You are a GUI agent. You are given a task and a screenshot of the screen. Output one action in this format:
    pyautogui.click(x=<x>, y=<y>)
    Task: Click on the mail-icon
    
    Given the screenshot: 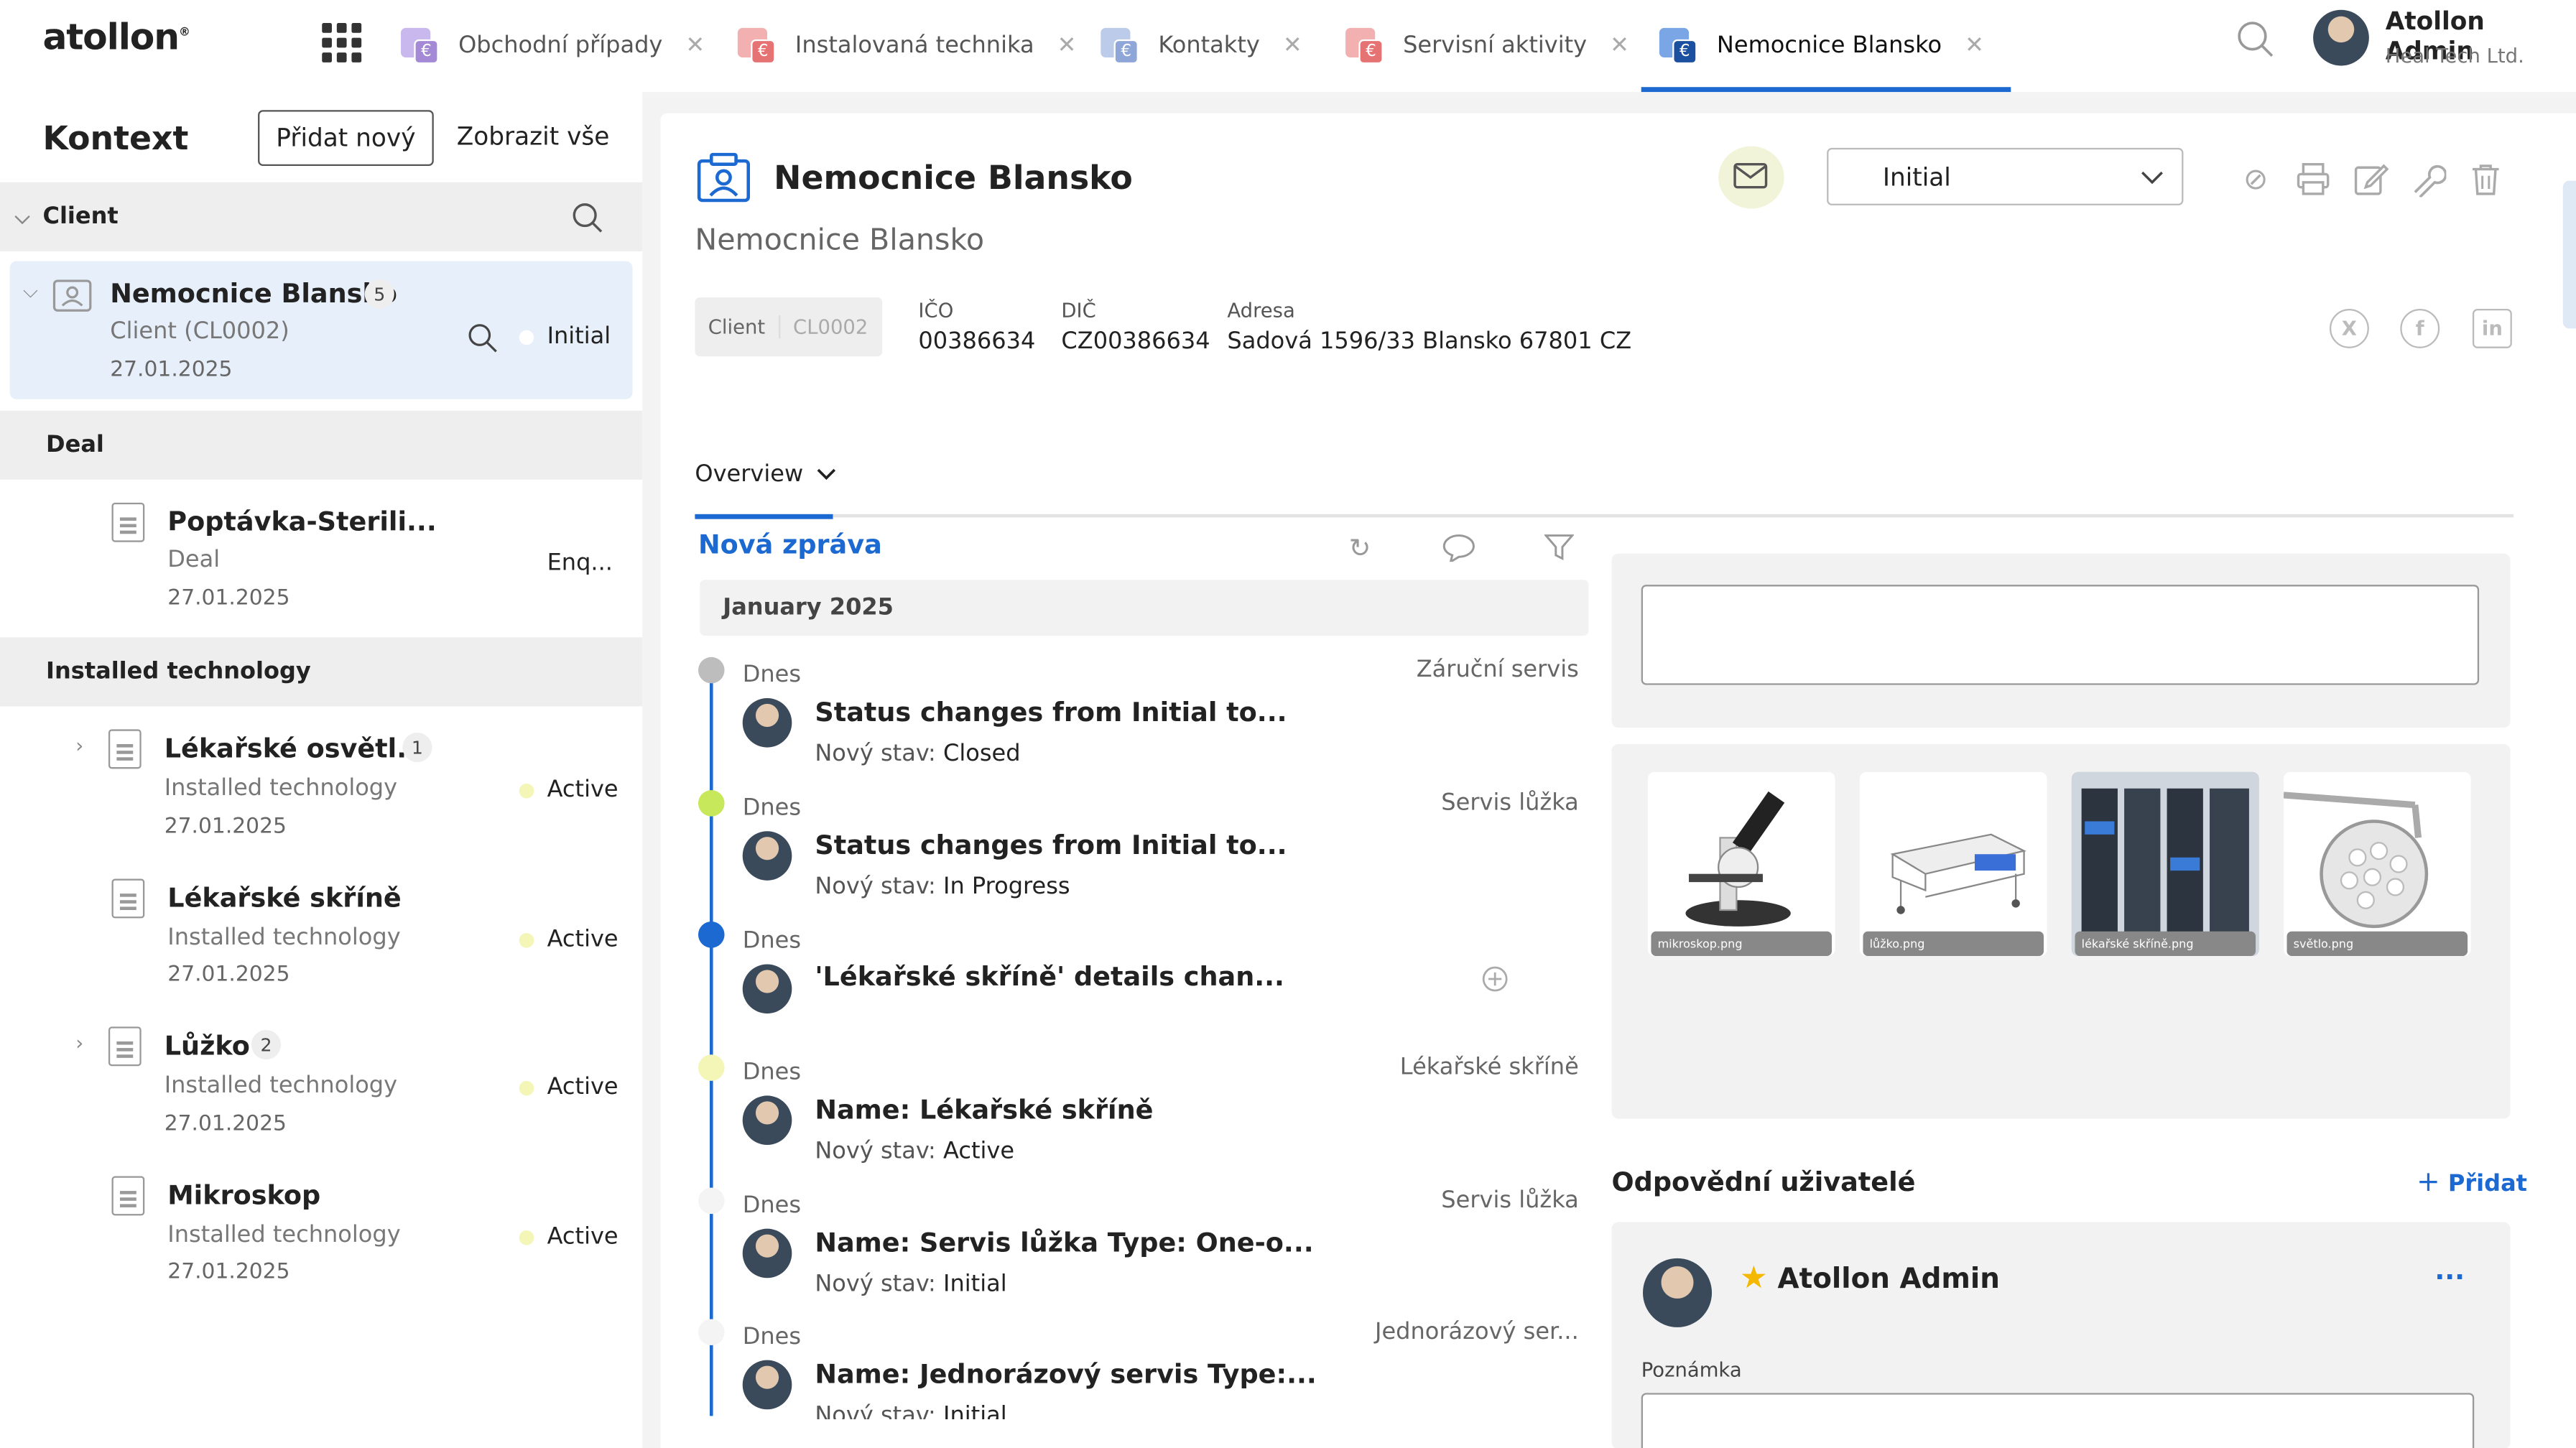 What is the action you would take?
    pyautogui.click(x=1750, y=175)
    